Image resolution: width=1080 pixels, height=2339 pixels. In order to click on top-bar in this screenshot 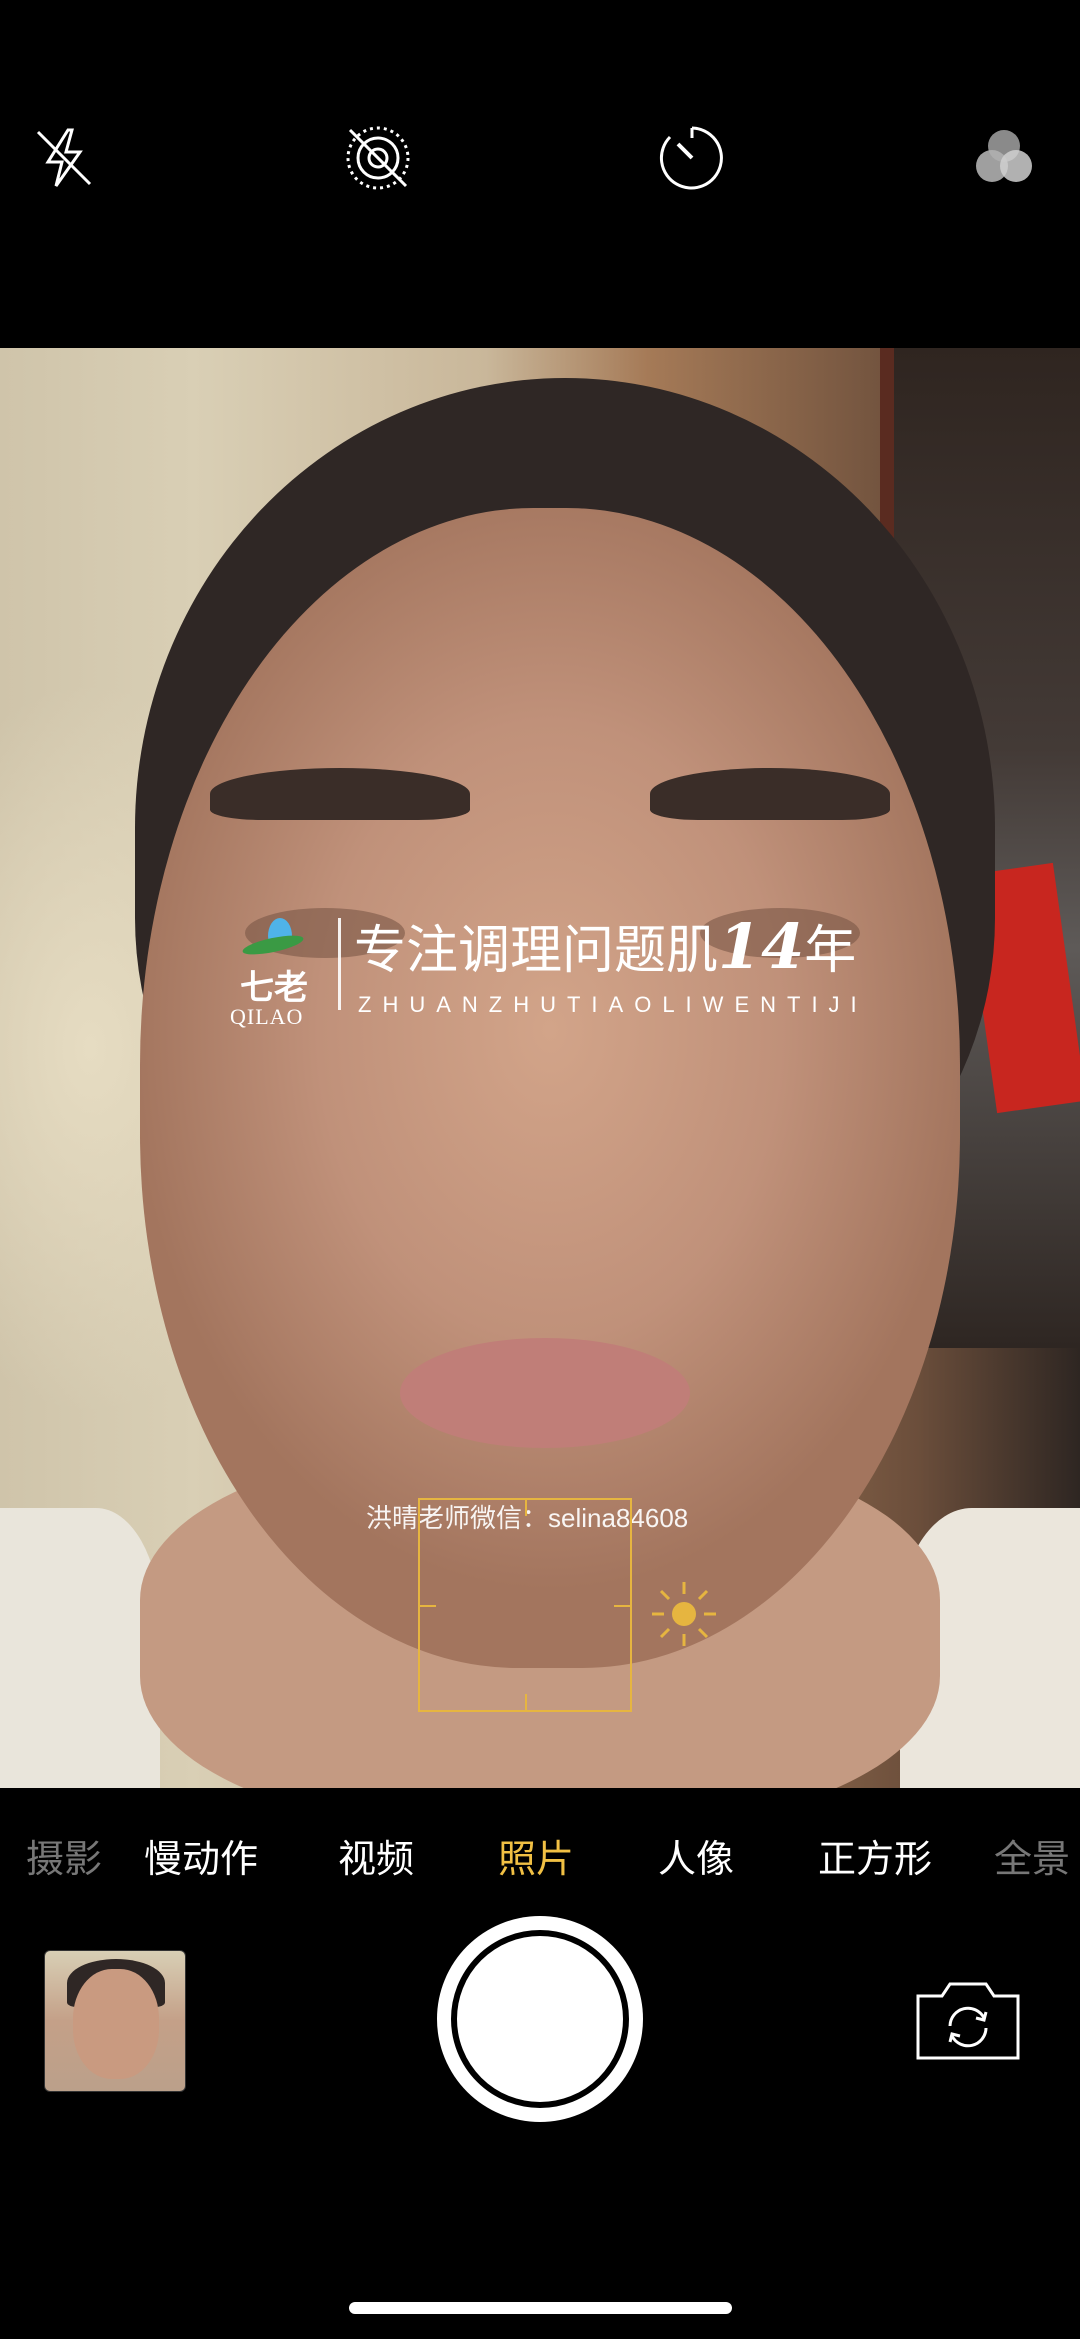, I will do `click(540, 174)`.